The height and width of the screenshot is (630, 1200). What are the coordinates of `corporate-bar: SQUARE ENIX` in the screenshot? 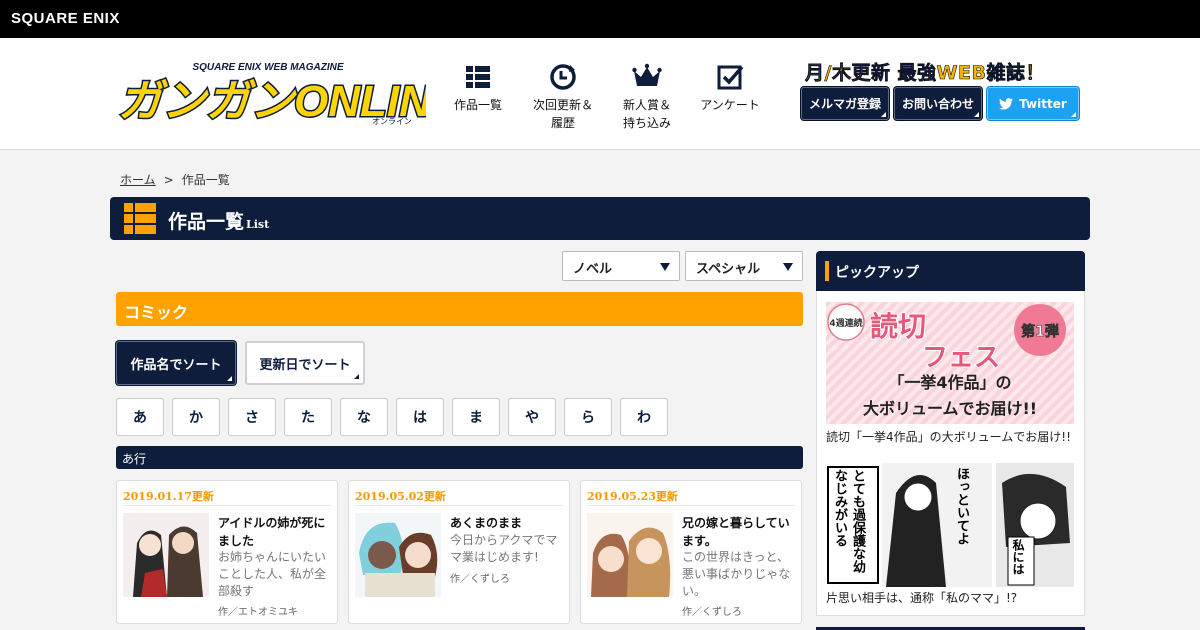 It's located at (600, 19).